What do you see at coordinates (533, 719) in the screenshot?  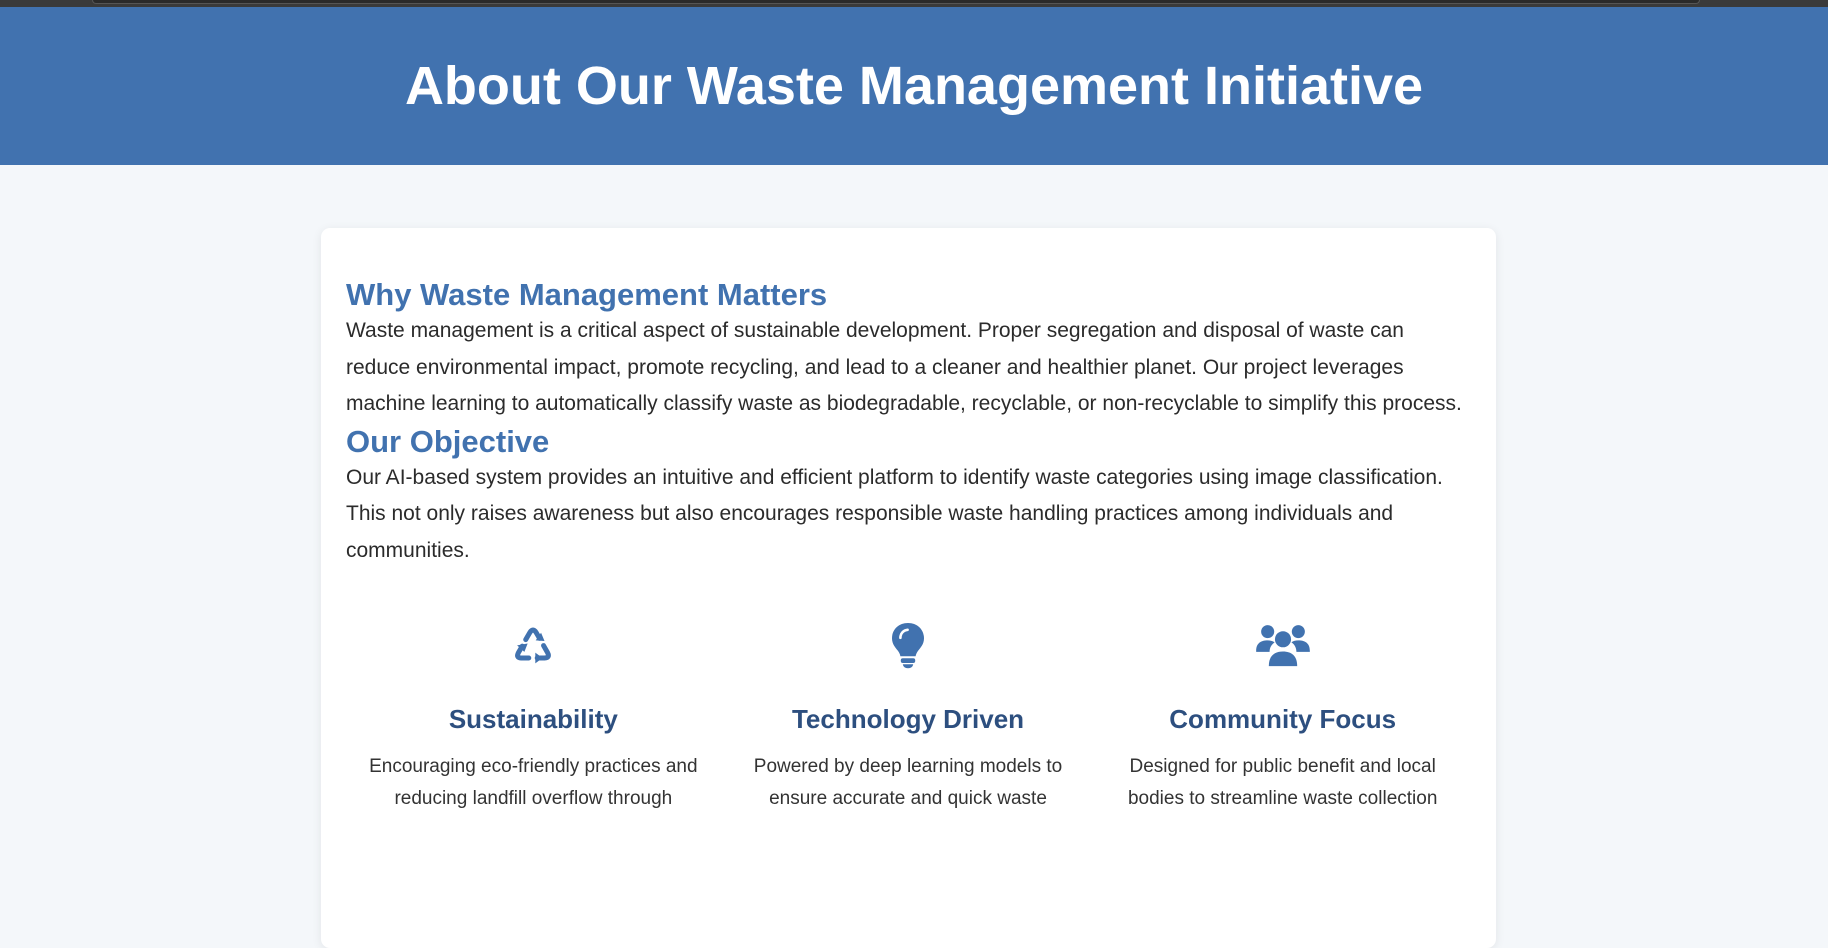 I see `feature-title-sustainability: Sustainability` at bounding box center [533, 719].